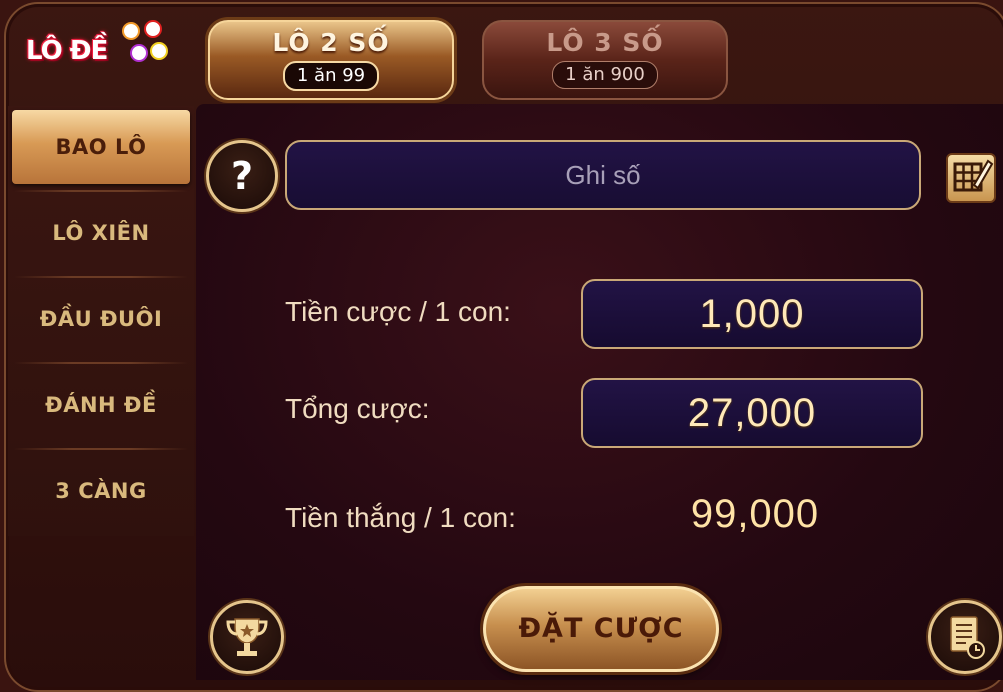 The width and height of the screenshot is (1003, 692). What do you see at coordinates (101, 233) in the screenshot?
I see `sidebar-item-lo-xien: LÔ XIÊN` at bounding box center [101, 233].